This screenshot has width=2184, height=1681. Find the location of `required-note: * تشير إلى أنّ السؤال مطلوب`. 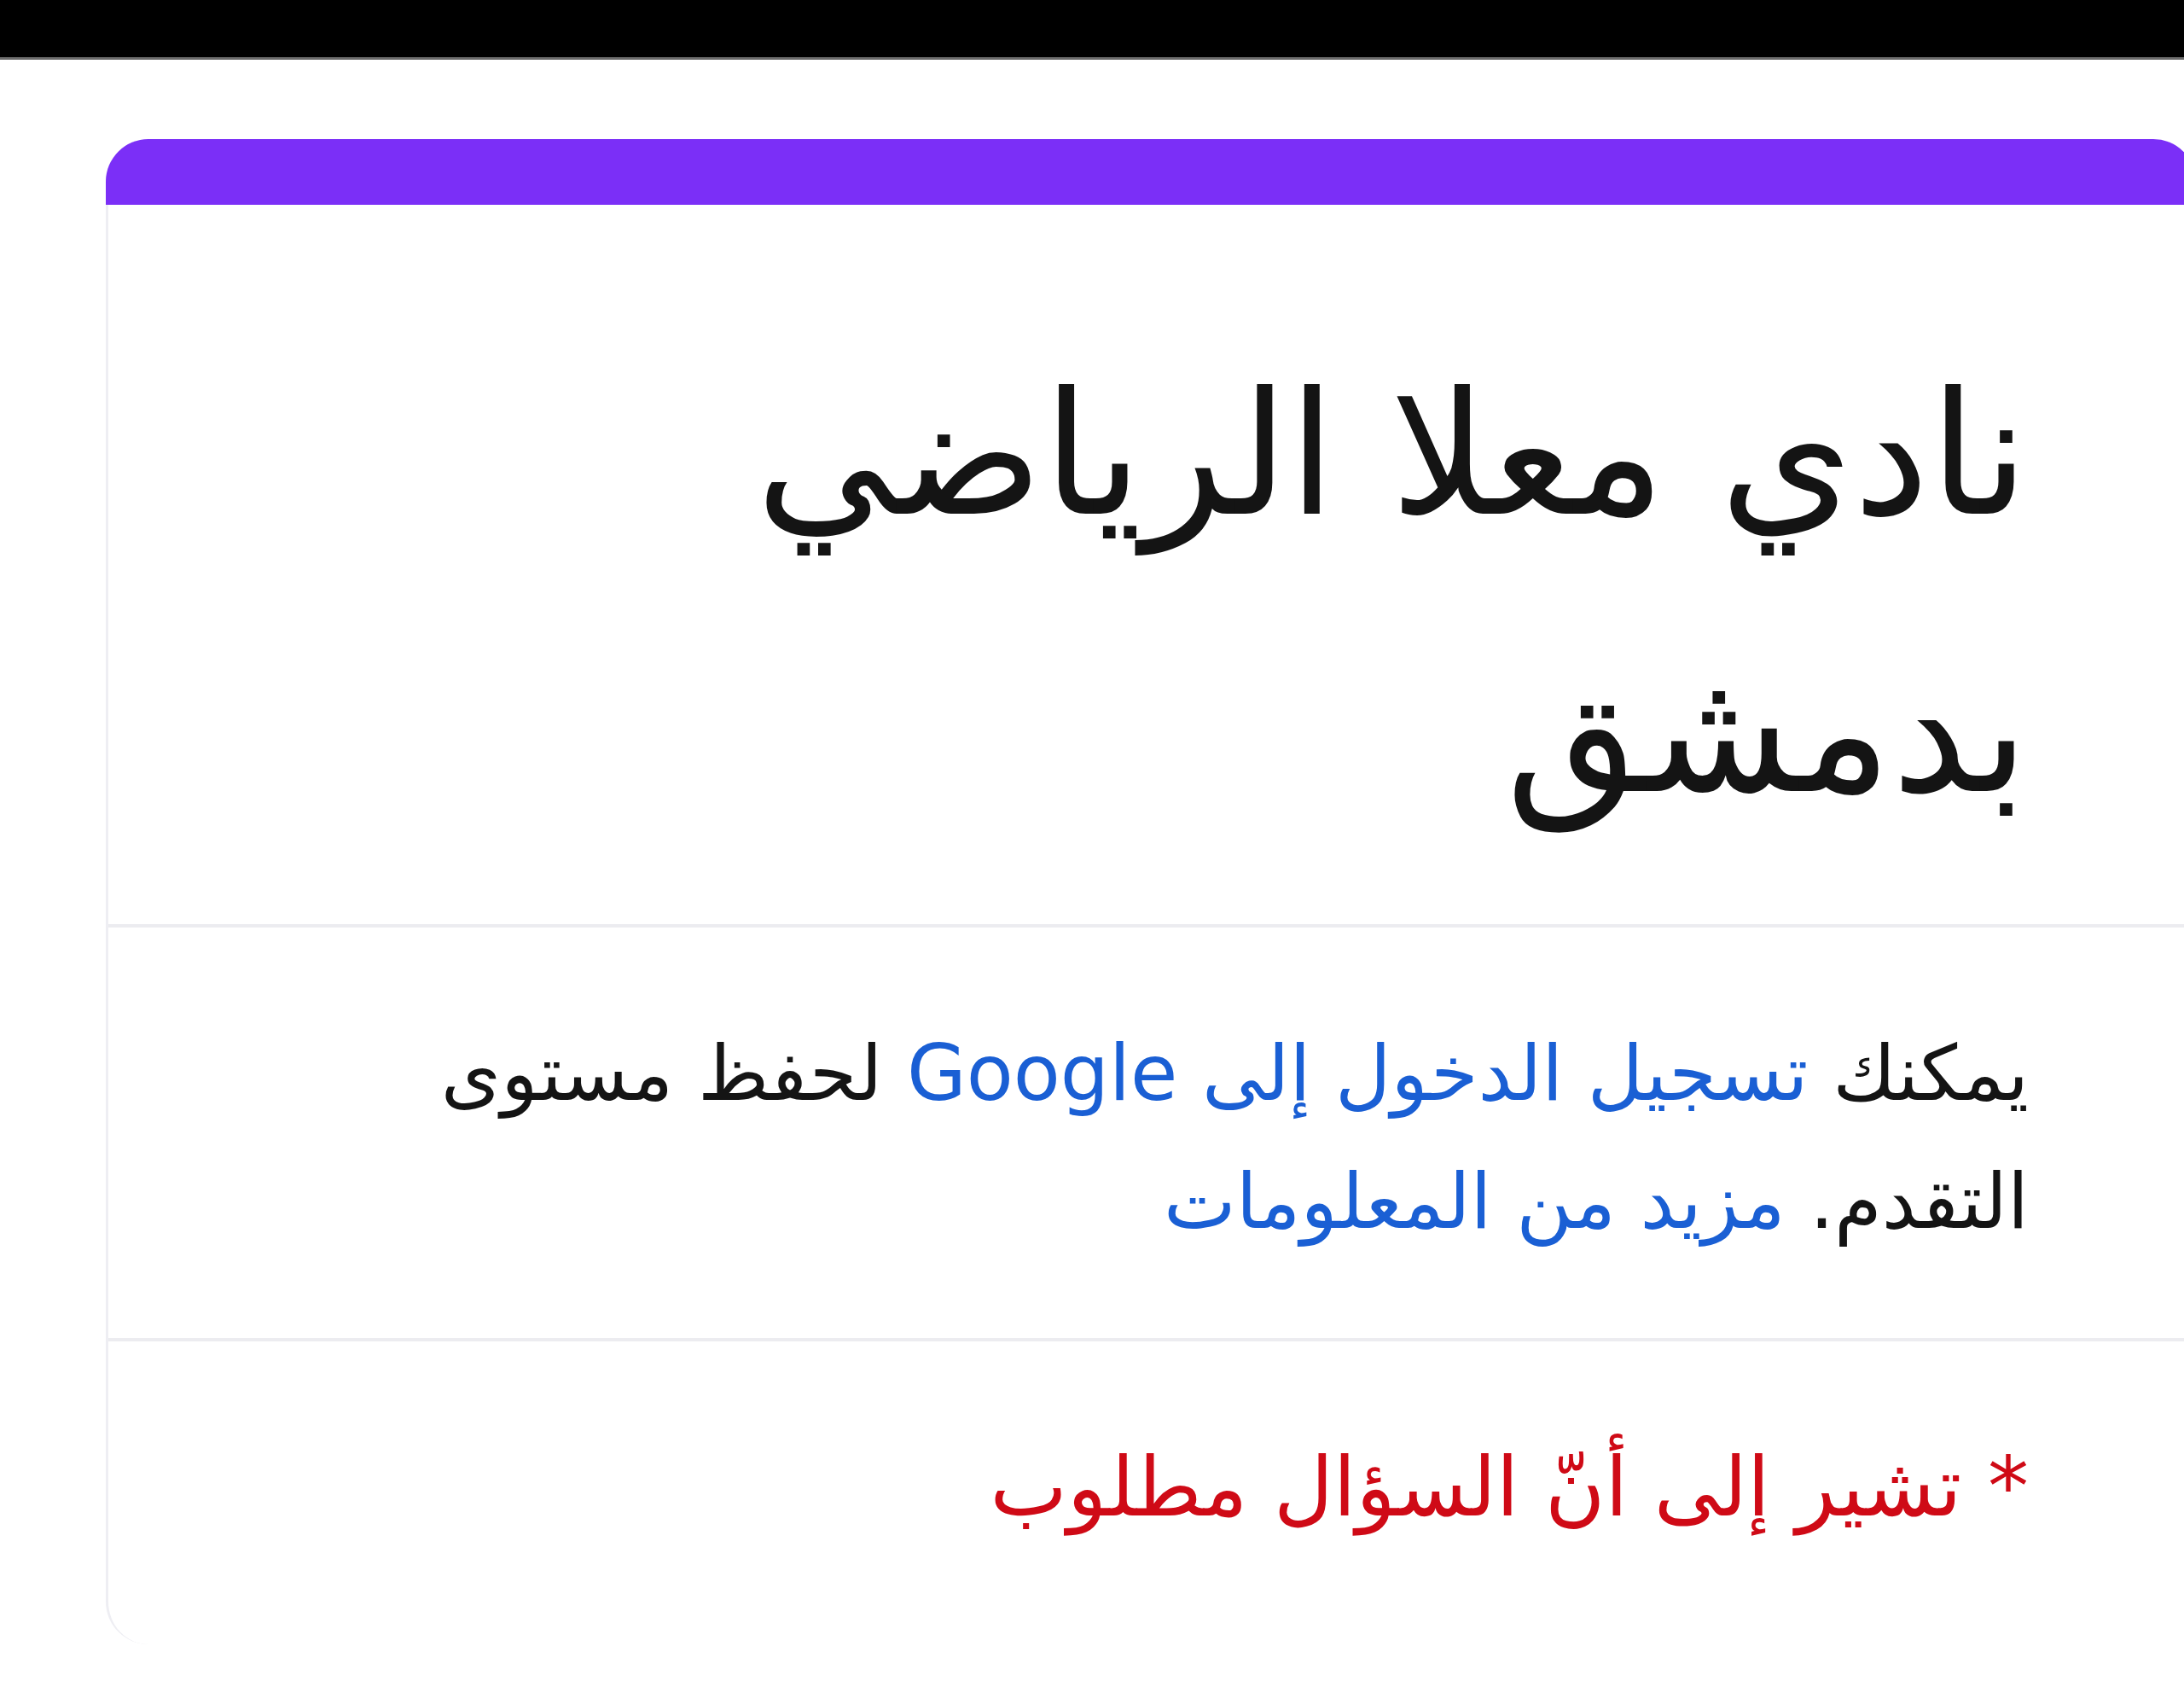

required-note: * تشير إلى أنّ السؤال مطلوب is located at coordinates (1510, 1487).